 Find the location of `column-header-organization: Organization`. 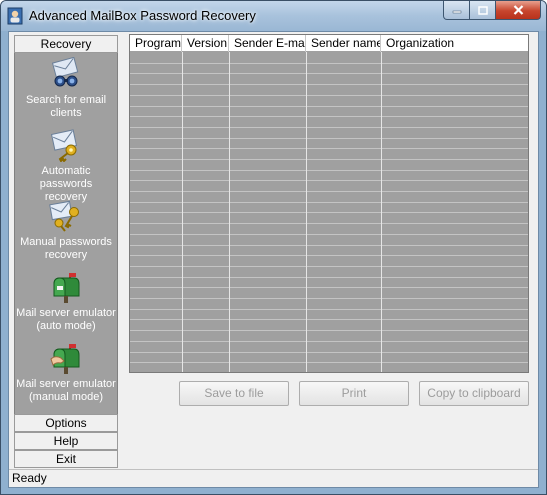

column-header-organization: Organization is located at coordinates (454, 43).